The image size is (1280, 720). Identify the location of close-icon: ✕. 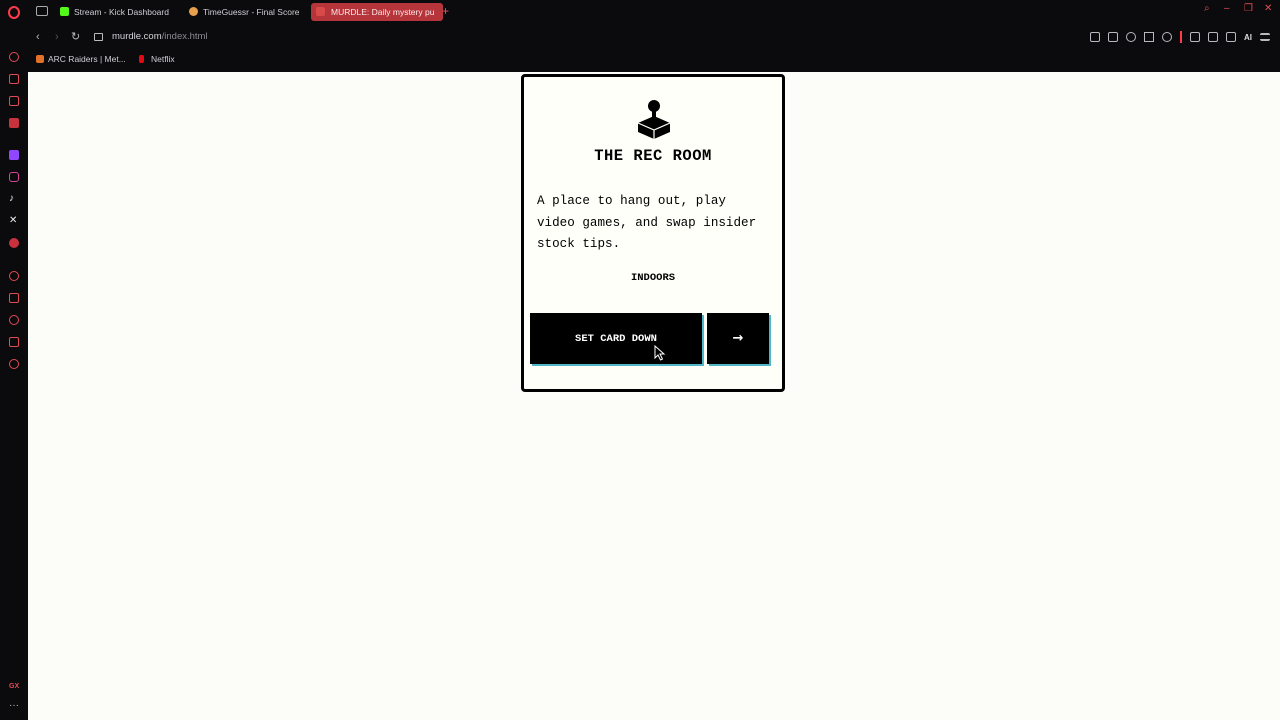
(1269, 9).